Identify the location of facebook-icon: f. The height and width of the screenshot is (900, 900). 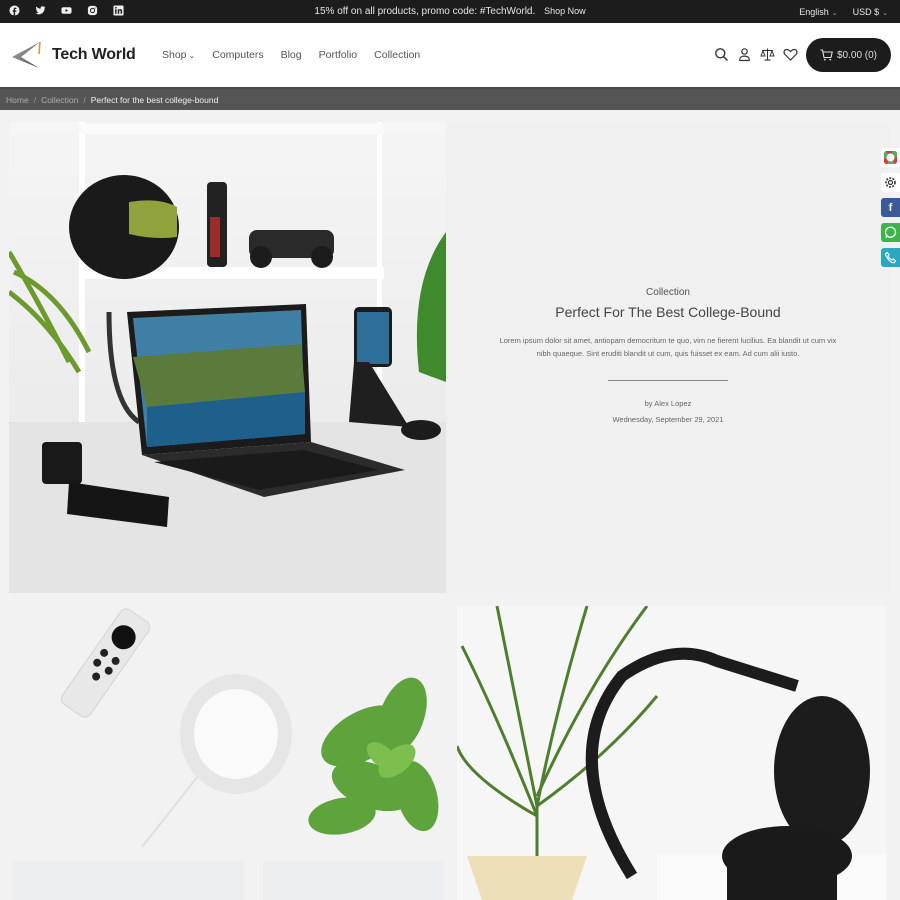
(890, 207).